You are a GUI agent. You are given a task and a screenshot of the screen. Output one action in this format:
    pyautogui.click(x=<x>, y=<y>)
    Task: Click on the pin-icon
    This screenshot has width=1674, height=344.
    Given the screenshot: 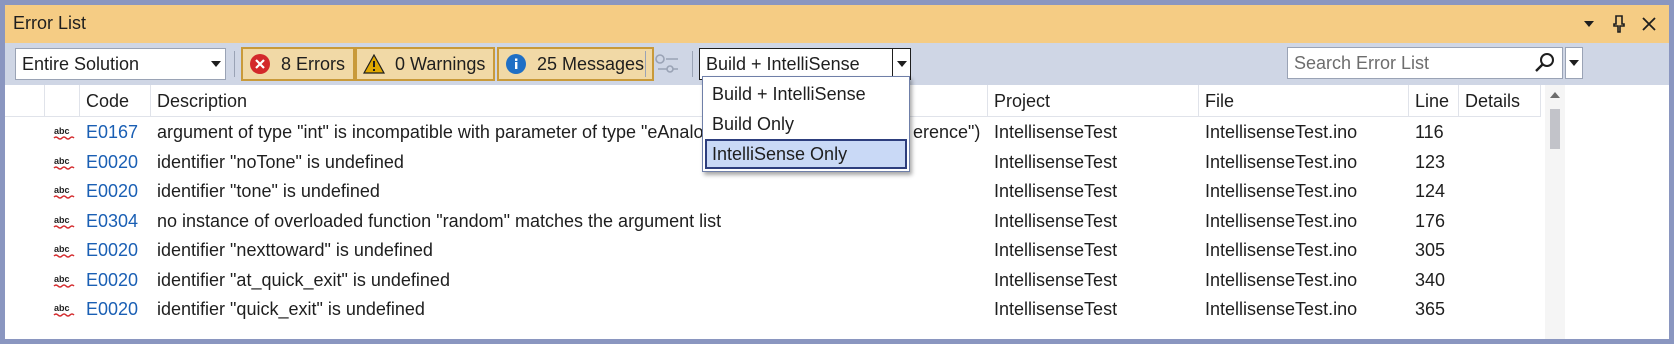 What is the action you would take?
    pyautogui.click(x=1619, y=24)
    